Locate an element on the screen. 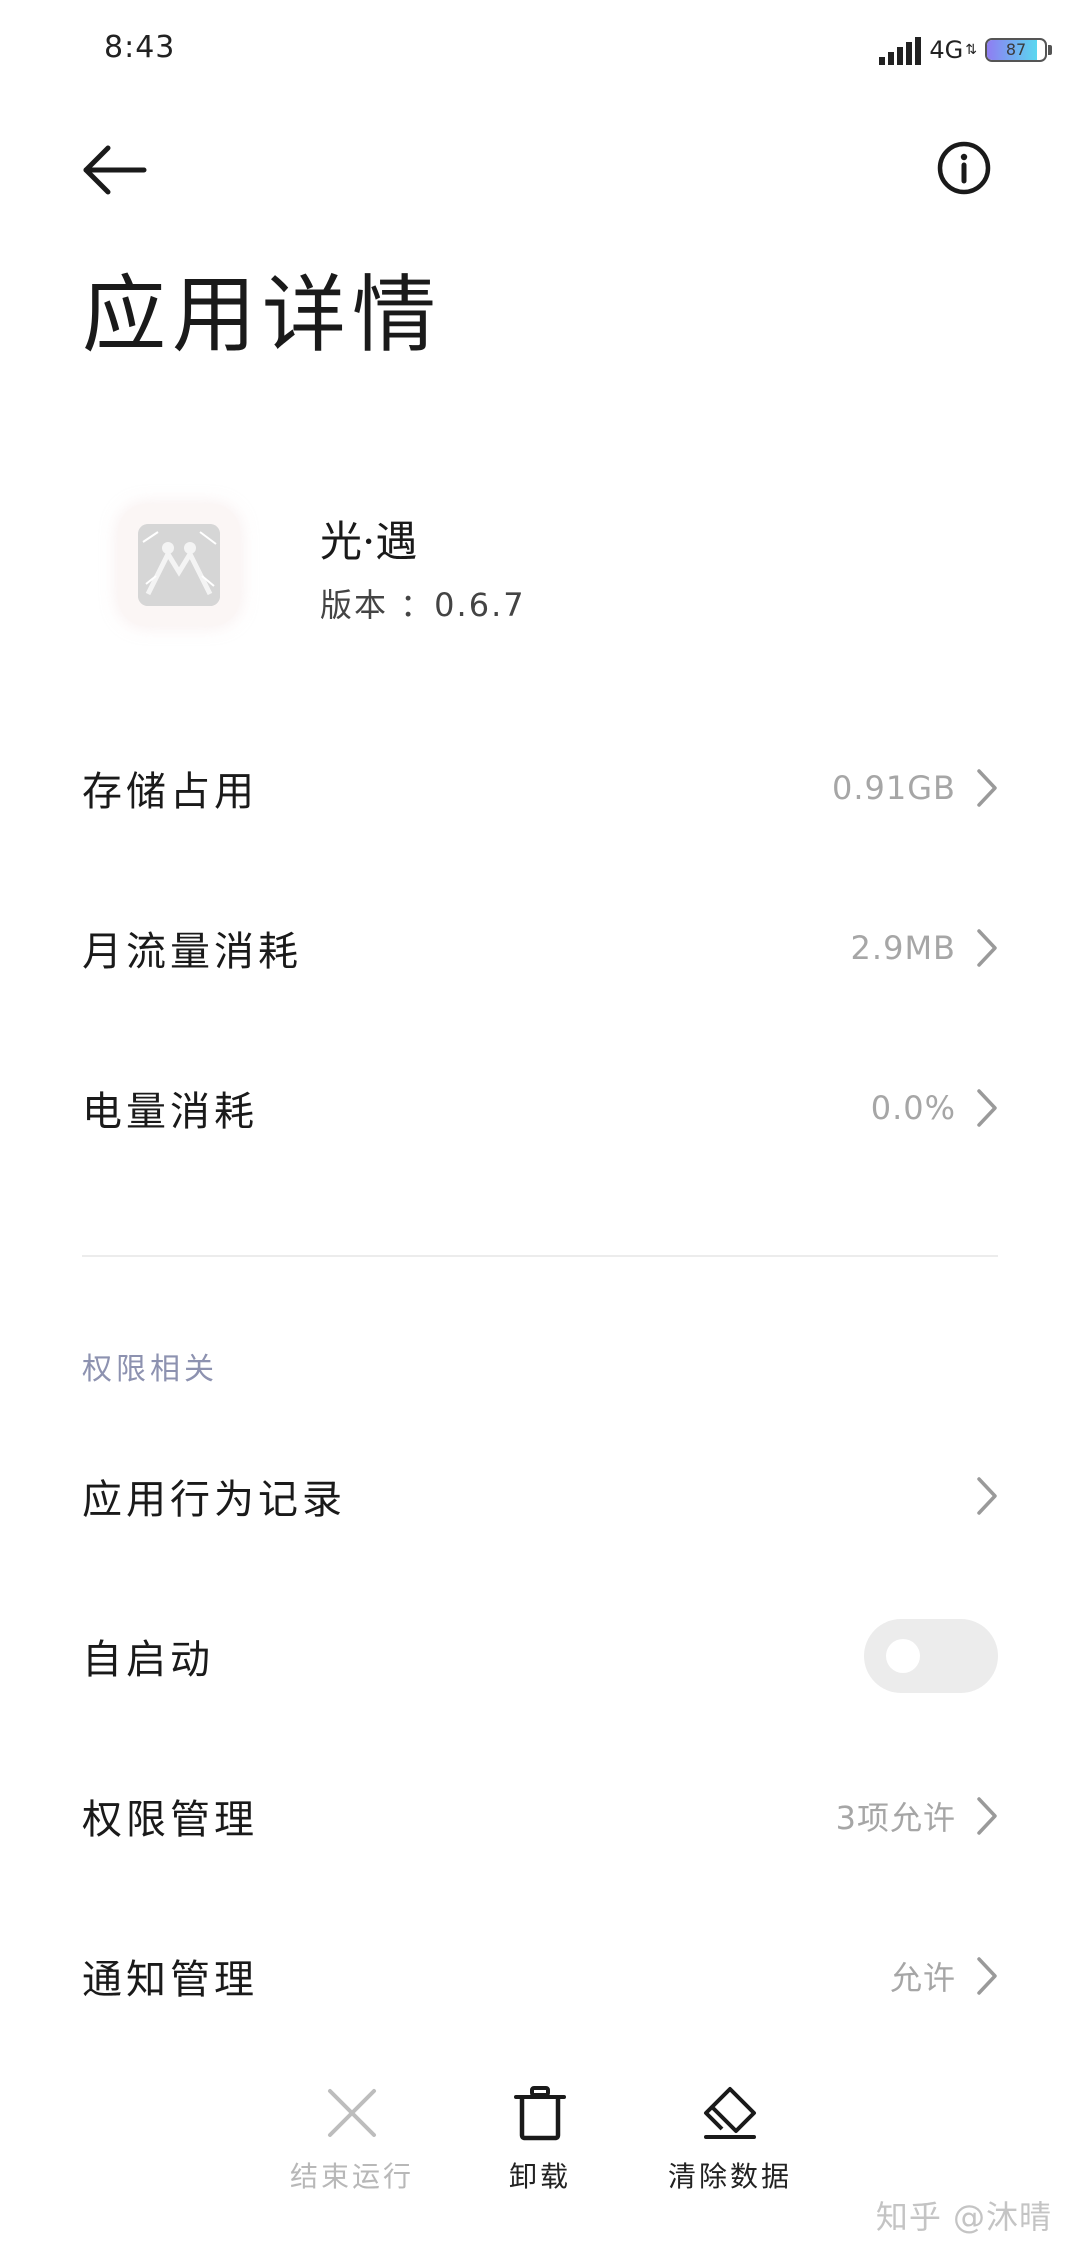 The width and height of the screenshot is (1080, 2248). battery-usage-value: 0.0% is located at coordinates (913, 1108).